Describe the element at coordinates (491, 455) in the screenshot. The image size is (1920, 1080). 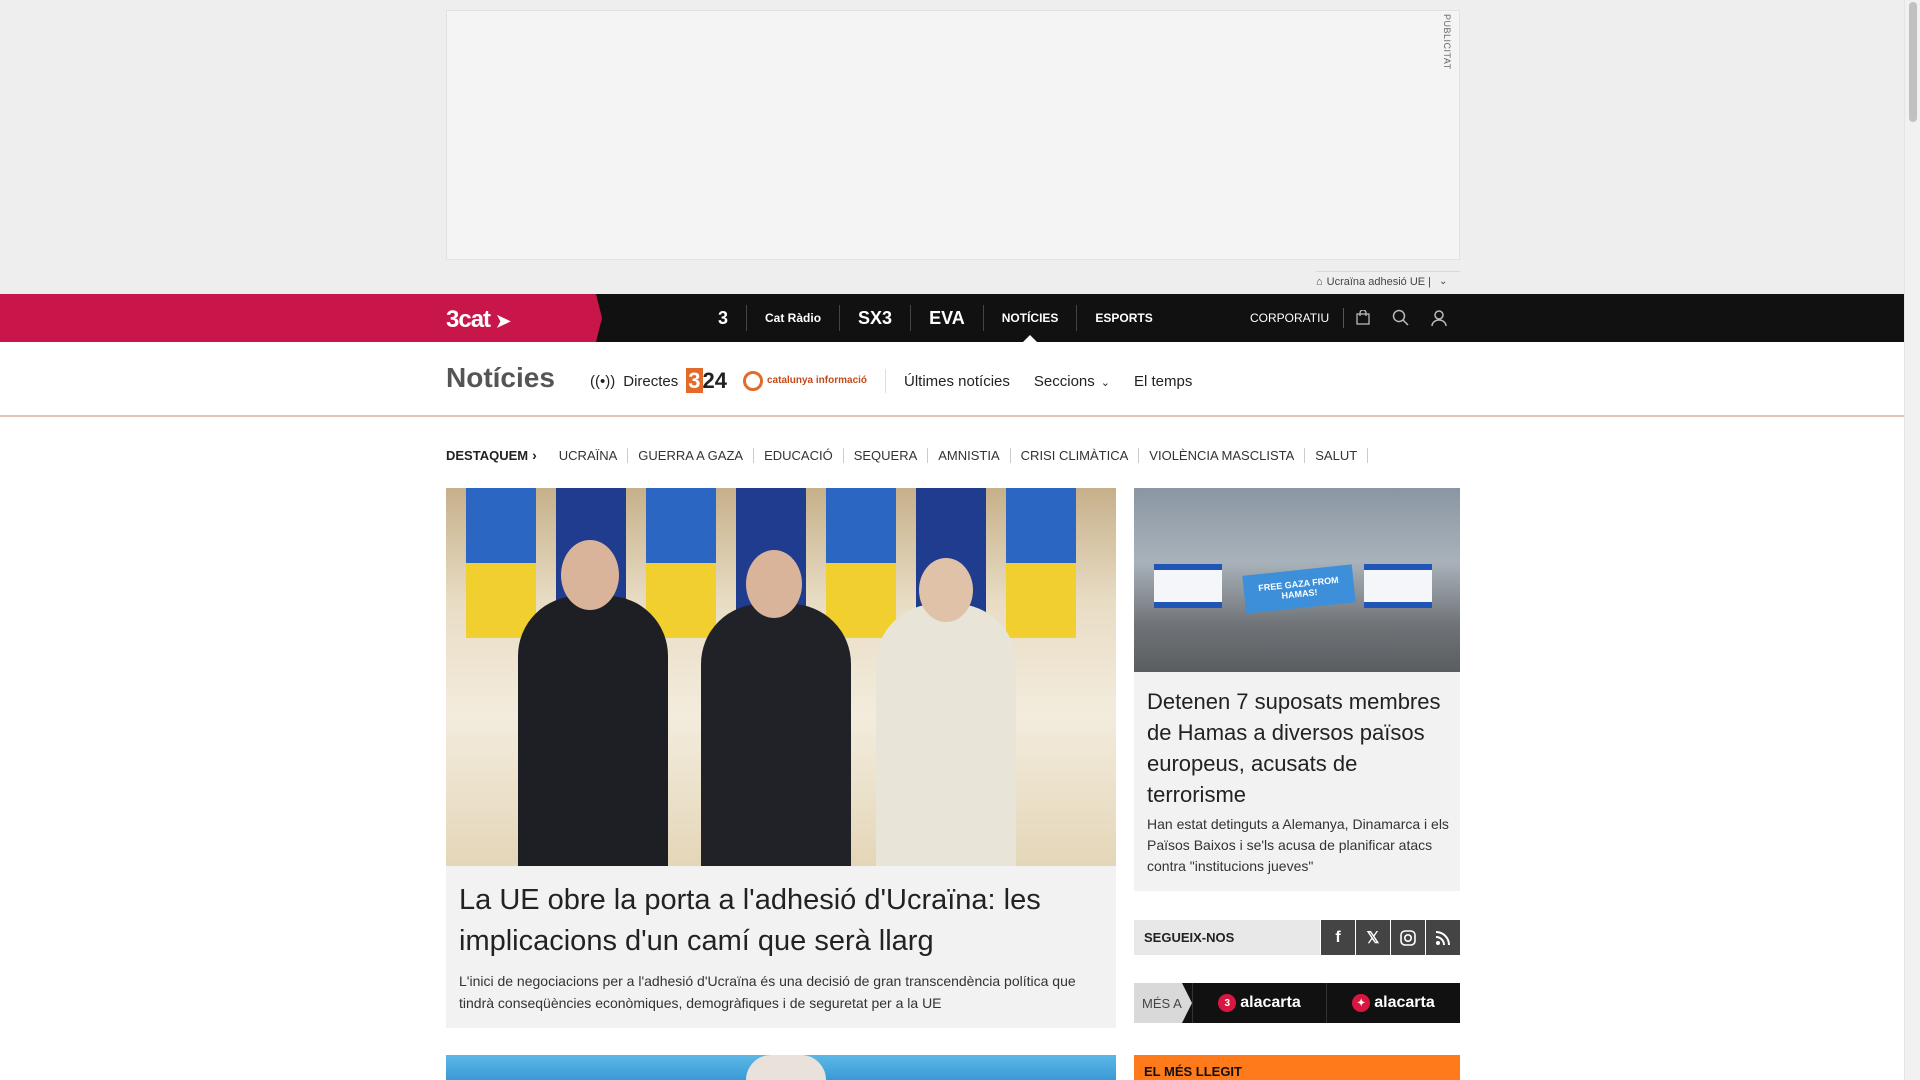
I see `destaquem-title: DESTAQUEM ›` at that location.